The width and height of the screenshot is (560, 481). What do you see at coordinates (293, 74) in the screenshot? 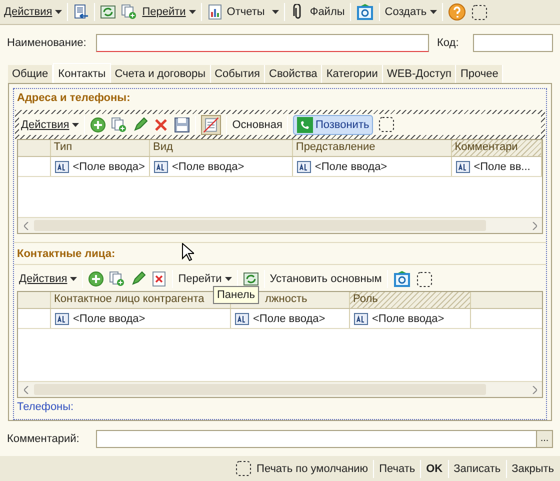
I see `tab: Свойства` at bounding box center [293, 74].